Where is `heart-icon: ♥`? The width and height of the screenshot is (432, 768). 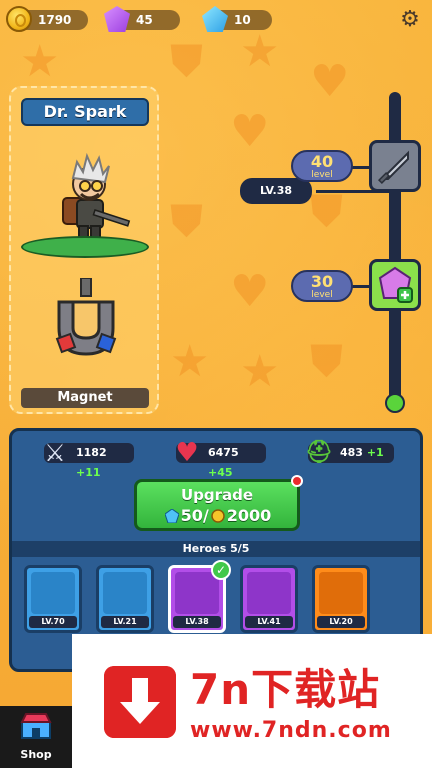 heart-icon: ♥ is located at coordinates (187, 453).